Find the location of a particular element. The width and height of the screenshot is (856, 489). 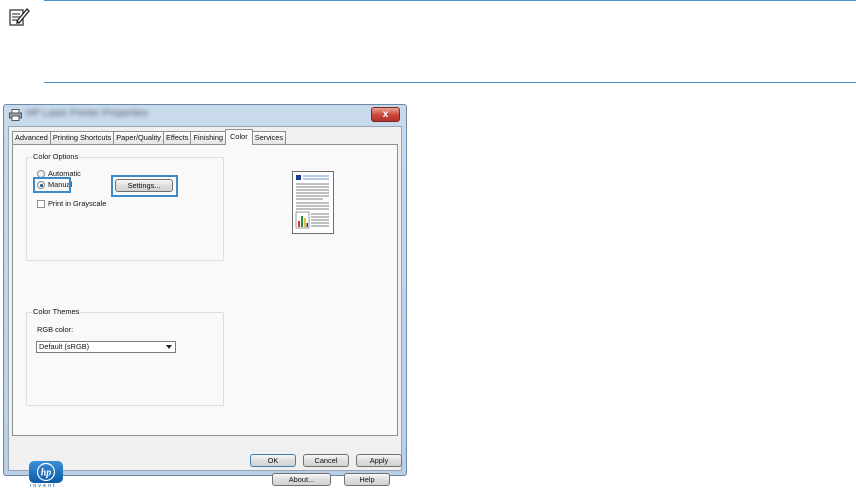

document-preview is located at coordinates (313, 202).